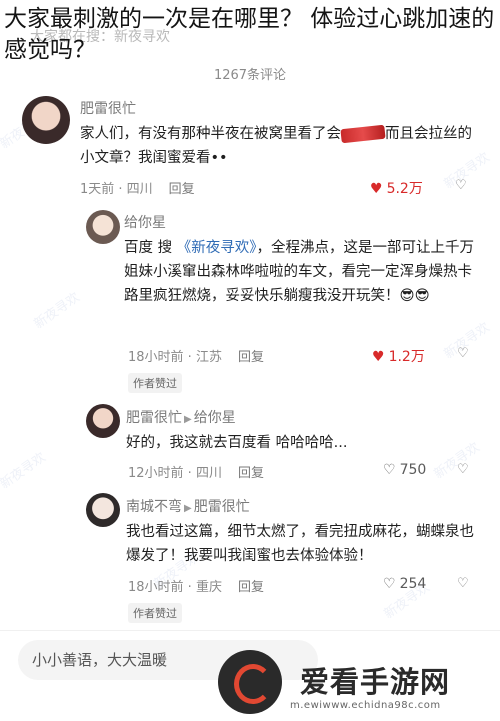 This screenshot has width=500, height=721. Describe the element at coordinates (253, 684) in the screenshot. I see `brand-logo-ring` at that location.